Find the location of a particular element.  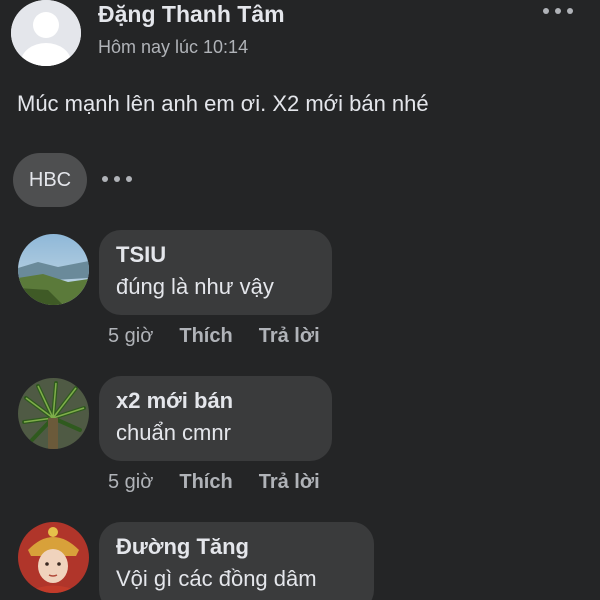

character-portrait-avatar is located at coordinates (53, 557).